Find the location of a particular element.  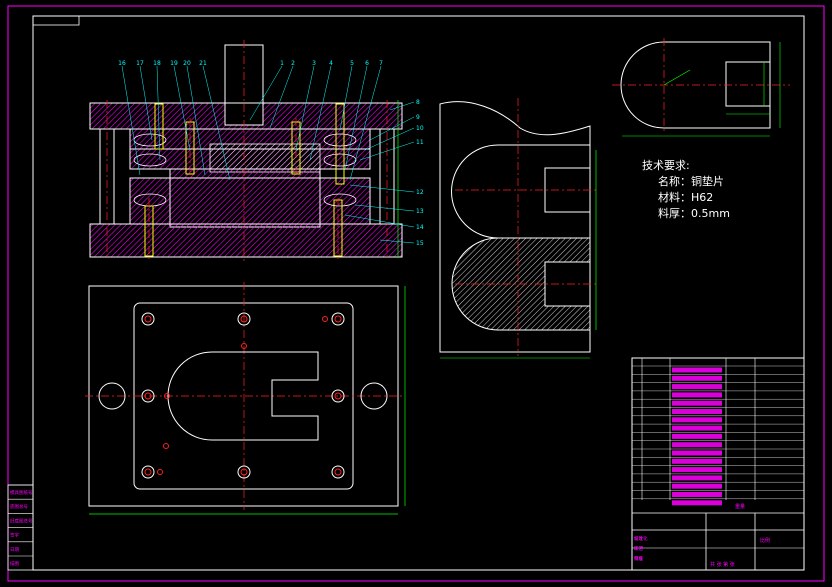

corner-code-box is located at coordinates (56, 20).